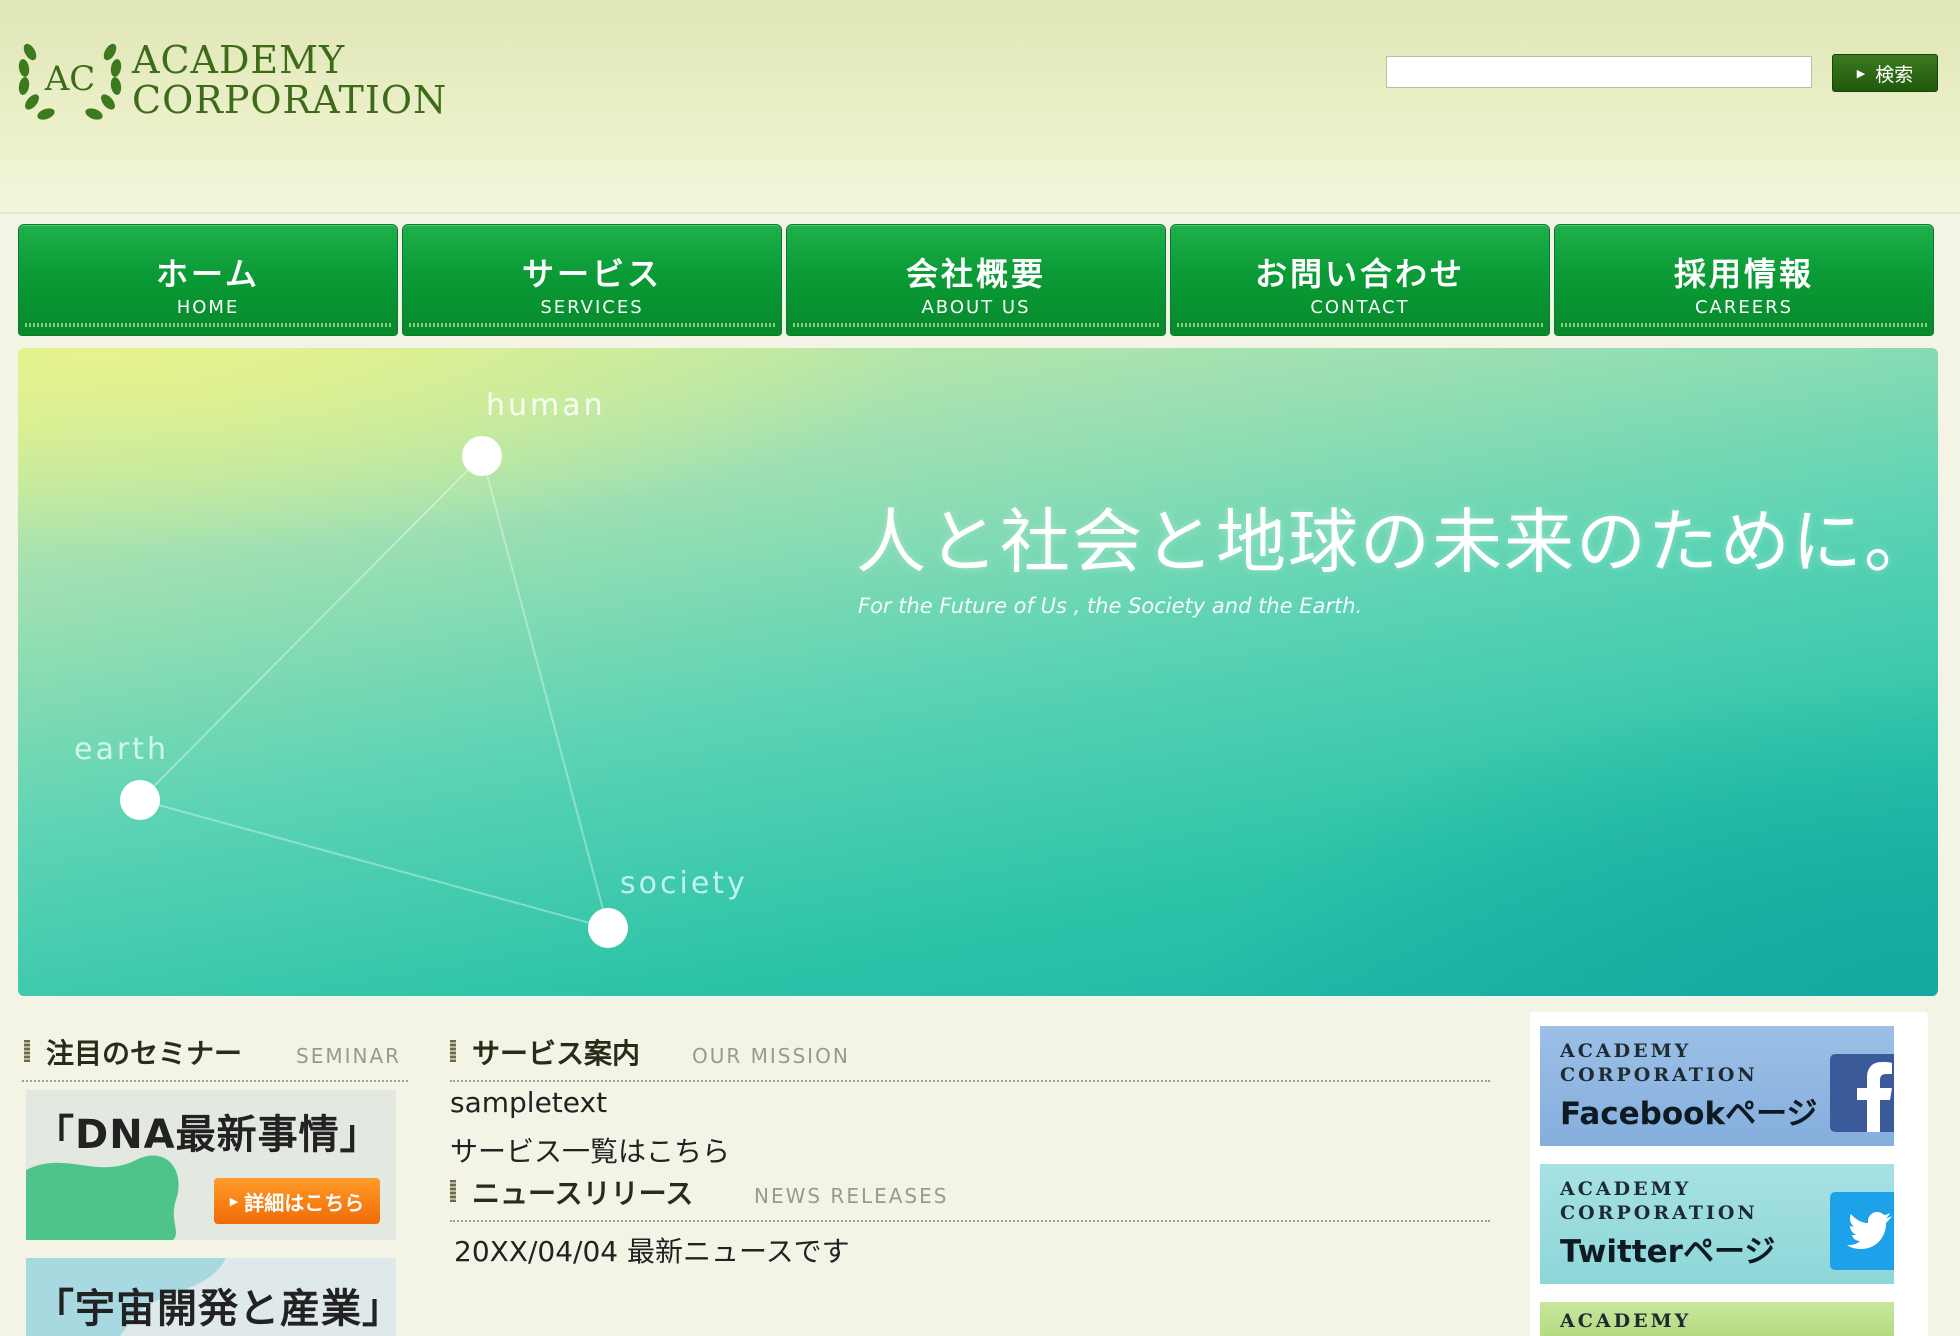  What do you see at coordinates (556, 1053) in the screenshot?
I see `services-heading-jp: サービス案内` at bounding box center [556, 1053].